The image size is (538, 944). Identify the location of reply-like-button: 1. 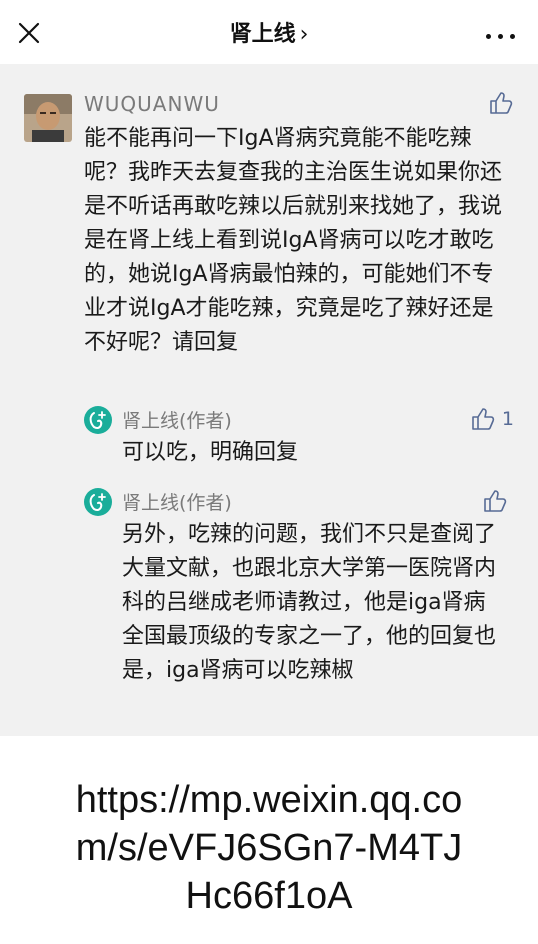
(492, 419).